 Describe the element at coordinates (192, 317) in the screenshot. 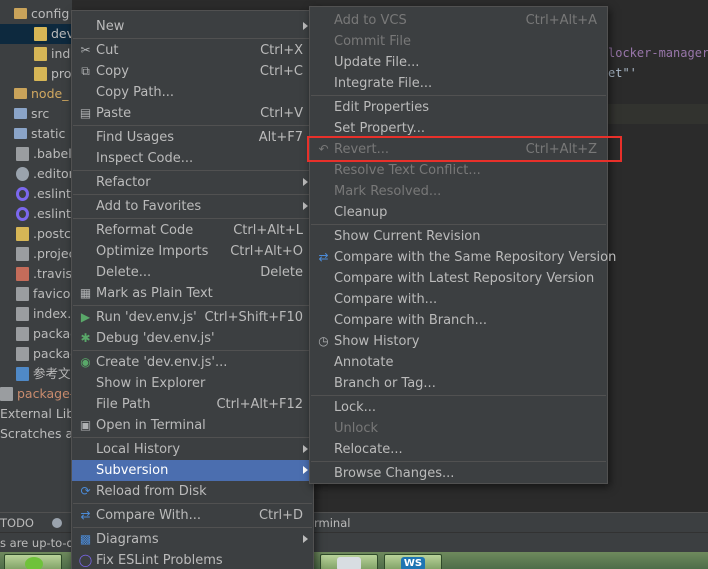

I see `menu-item-run-dev-env-js: ▶ Run 'dev.env.js' Ctrl+Shift+F10` at that location.